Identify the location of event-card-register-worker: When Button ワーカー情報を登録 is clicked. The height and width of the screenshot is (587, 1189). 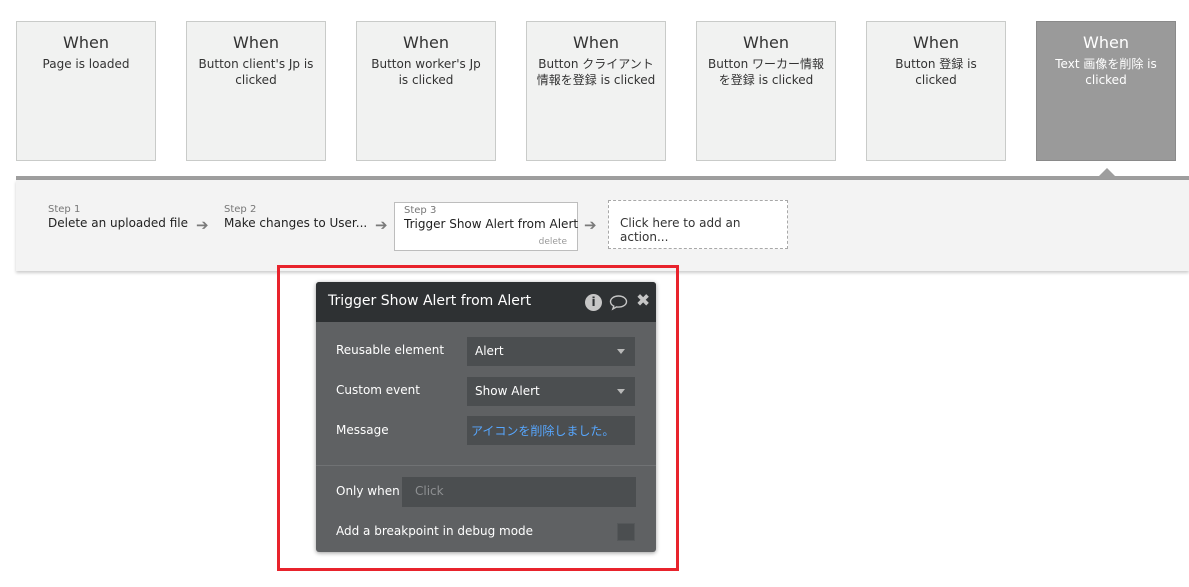
(766, 91).